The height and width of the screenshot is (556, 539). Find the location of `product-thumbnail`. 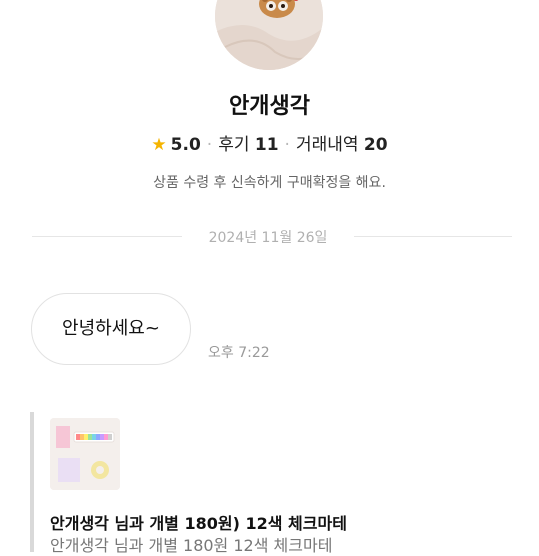

product-thumbnail is located at coordinates (85, 454).